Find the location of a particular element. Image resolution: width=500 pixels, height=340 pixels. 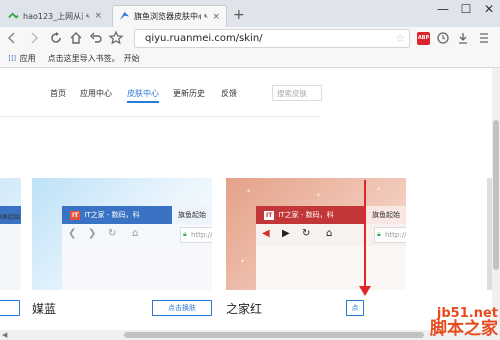

tab-title: 旗鱼浏览器皮肤中心 is located at coordinates (168, 16).